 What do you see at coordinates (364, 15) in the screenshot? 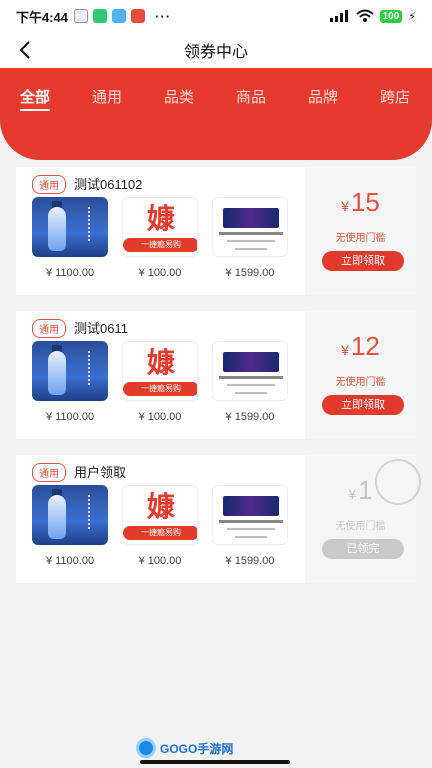
I see `wifi-icon` at bounding box center [364, 15].